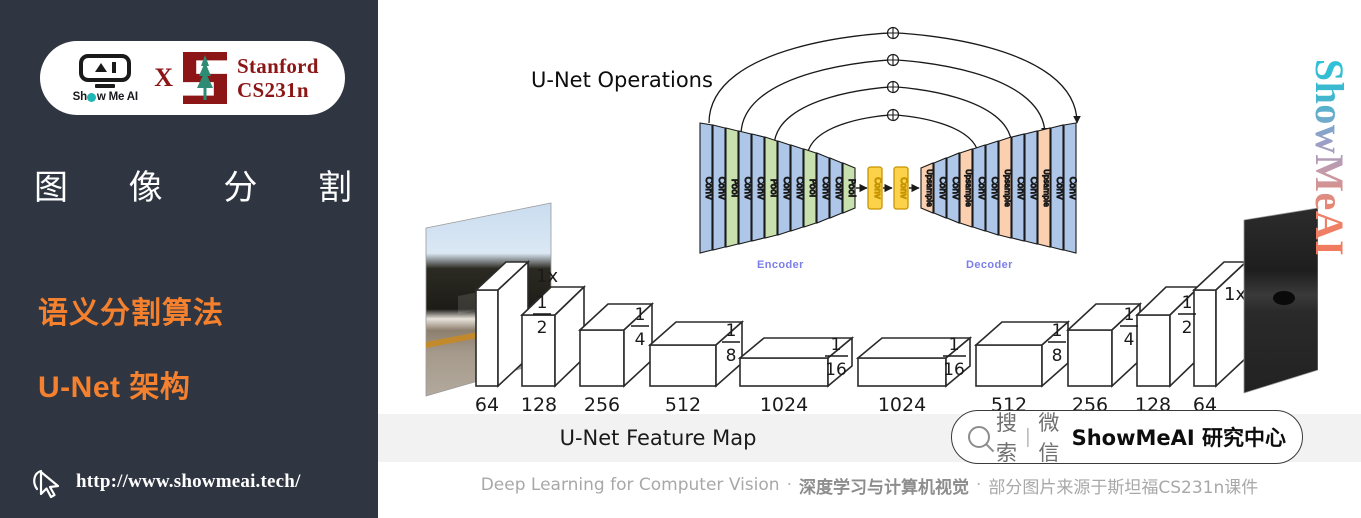 This screenshot has width=1361, height=518. What do you see at coordinates (883, 487) in the screenshot?
I see `footer-chinese-title: 深度学习与计算机视觉` at bounding box center [883, 487].